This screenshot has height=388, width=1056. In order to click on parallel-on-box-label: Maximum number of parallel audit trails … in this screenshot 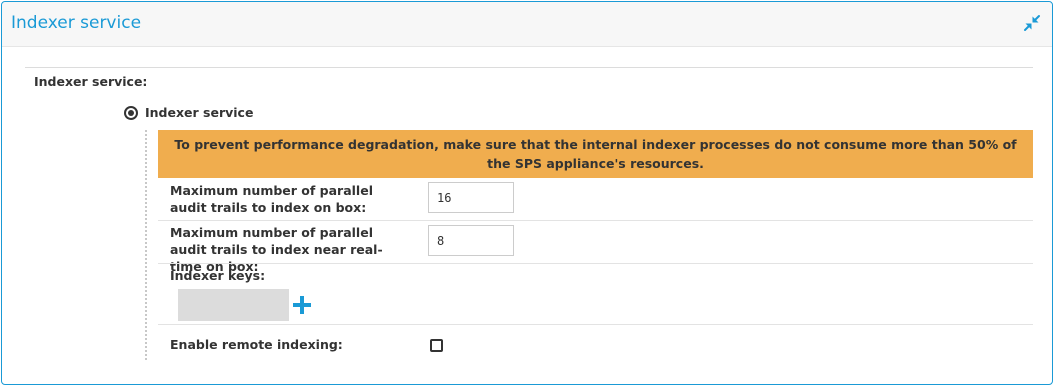, I will do `click(271, 199)`.